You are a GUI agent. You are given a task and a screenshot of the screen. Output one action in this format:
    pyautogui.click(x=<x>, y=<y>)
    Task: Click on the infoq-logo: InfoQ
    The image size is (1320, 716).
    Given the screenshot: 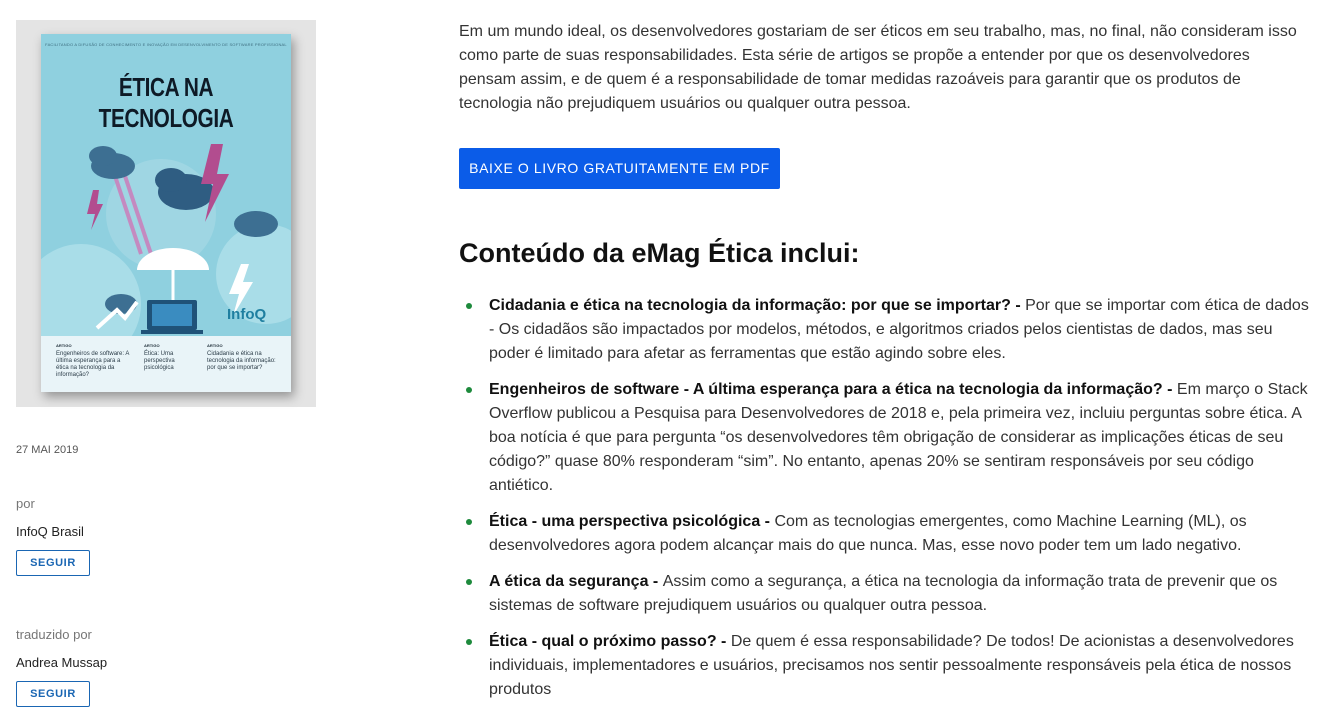 What is the action you would take?
    pyautogui.click(x=247, y=314)
    